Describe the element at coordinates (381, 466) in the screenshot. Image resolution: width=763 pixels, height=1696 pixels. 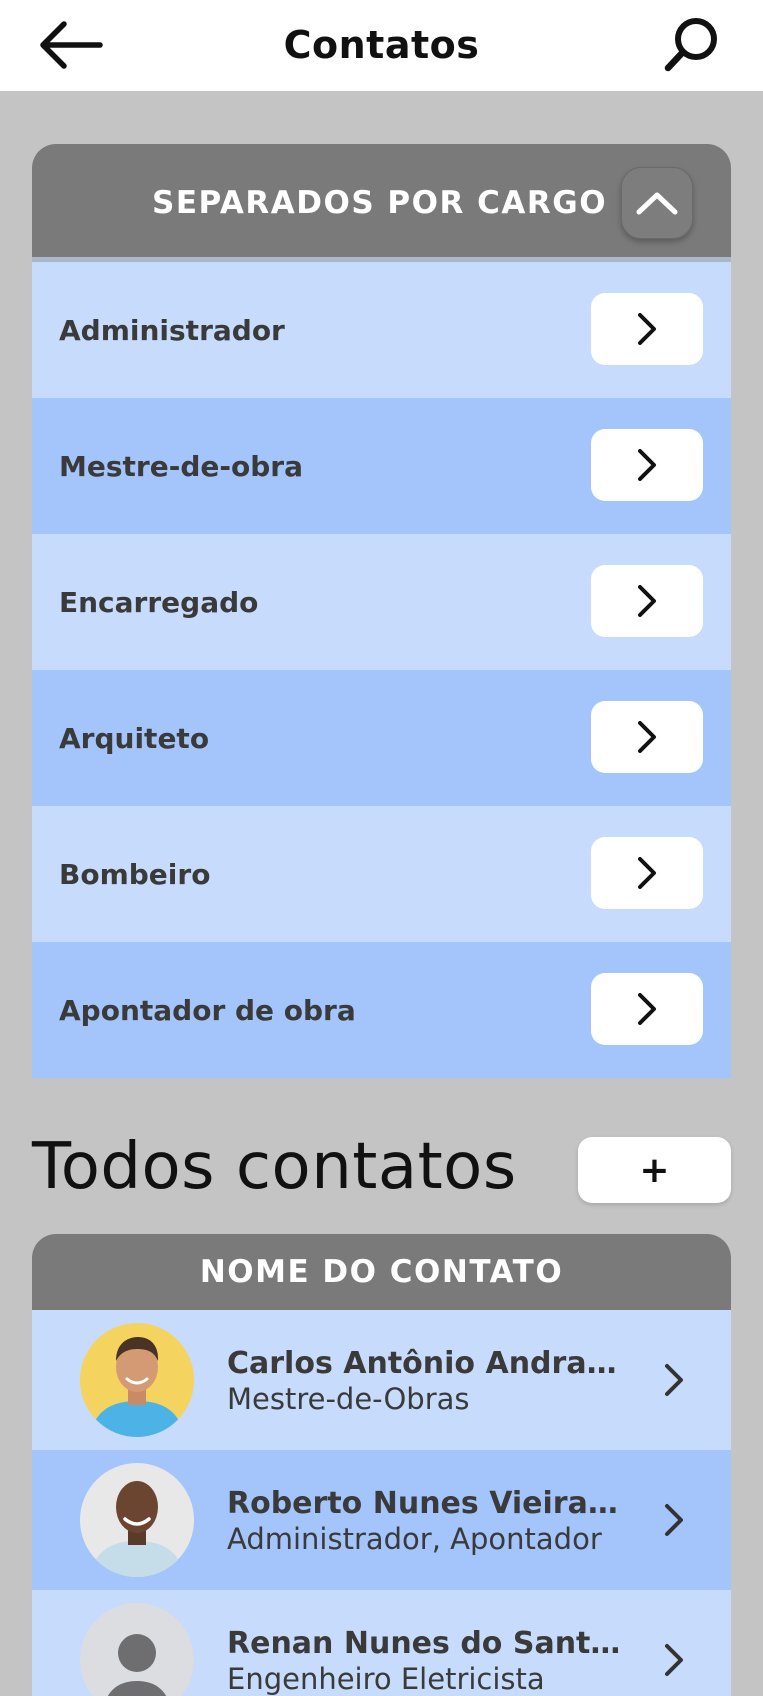
I see `category-row-mestre-de-obra: Mestre-de-obra` at that location.